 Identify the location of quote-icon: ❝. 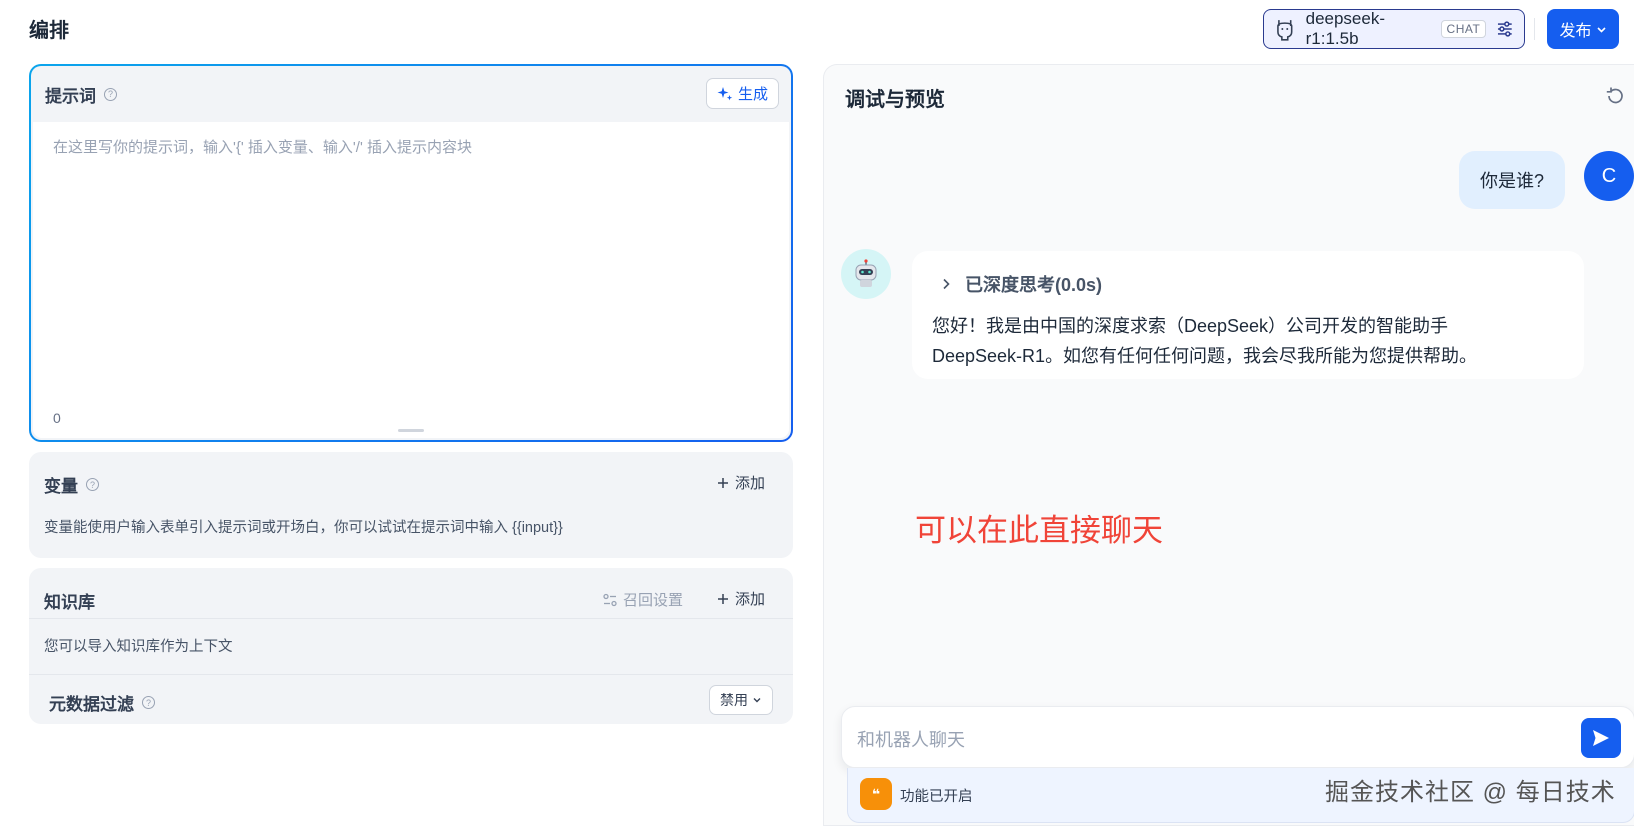
(876, 794).